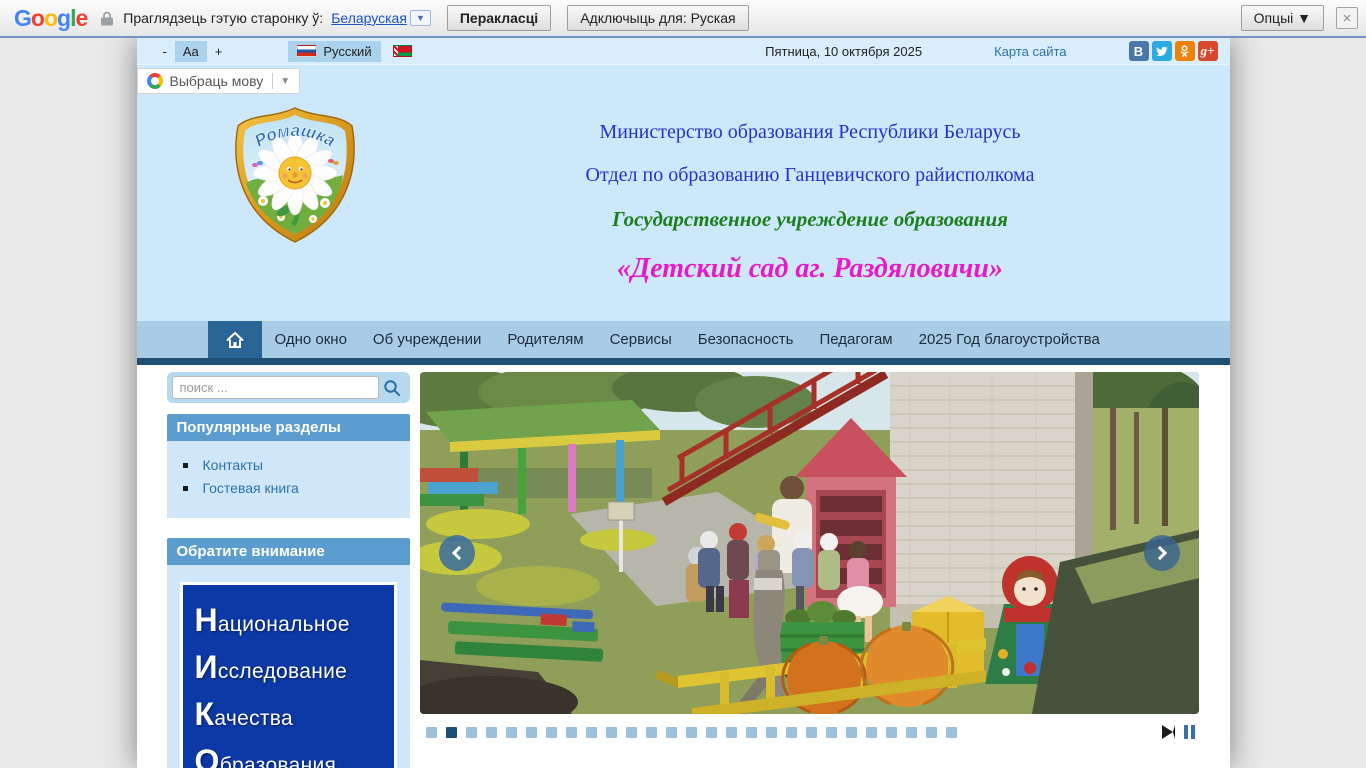 Image resolution: width=1366 pixels, height=768 pixels. Describe the element at coordinates (288, 551) in the screenshot. I see `attention-title: Обратите внимание` at that location.